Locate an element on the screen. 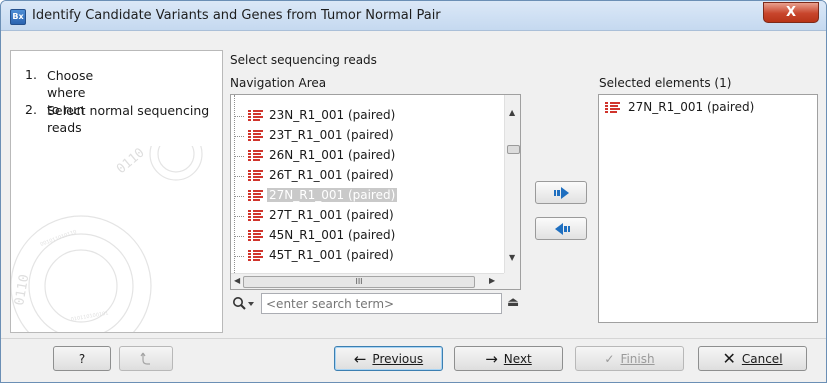  nav-item-label: 26N_R1_001 (paired) is located at coordinates (332, 155).